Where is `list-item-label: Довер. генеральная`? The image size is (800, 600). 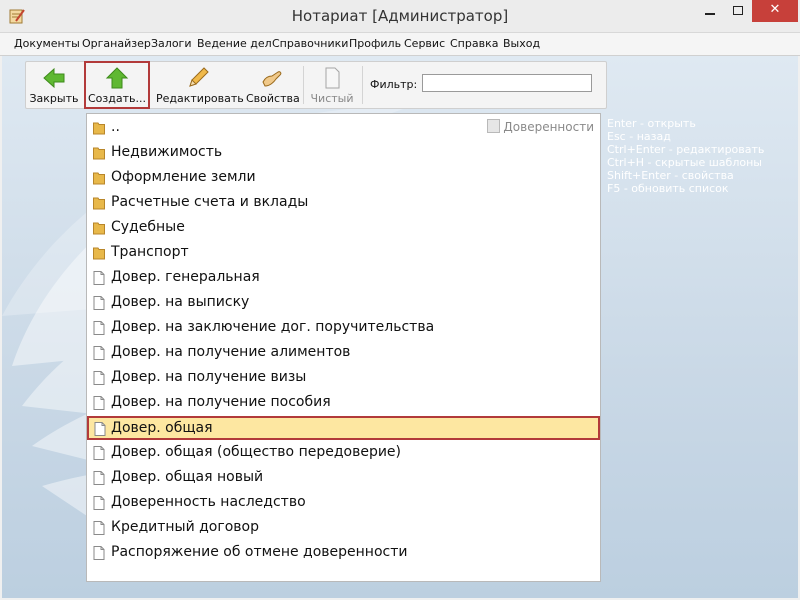
list-item-label: Довер. генеральная is located at coordinates (185, 277).